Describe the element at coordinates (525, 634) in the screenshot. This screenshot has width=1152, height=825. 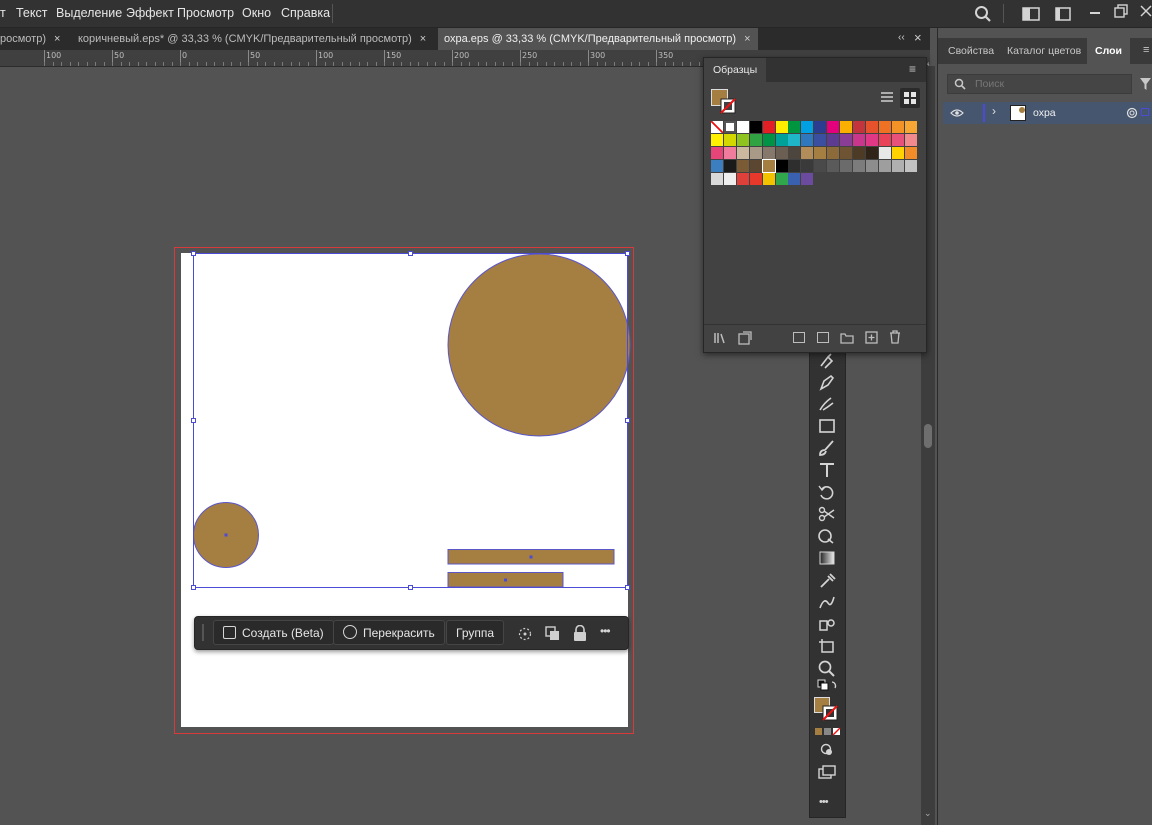
I see `transform-each-icon` at that location.